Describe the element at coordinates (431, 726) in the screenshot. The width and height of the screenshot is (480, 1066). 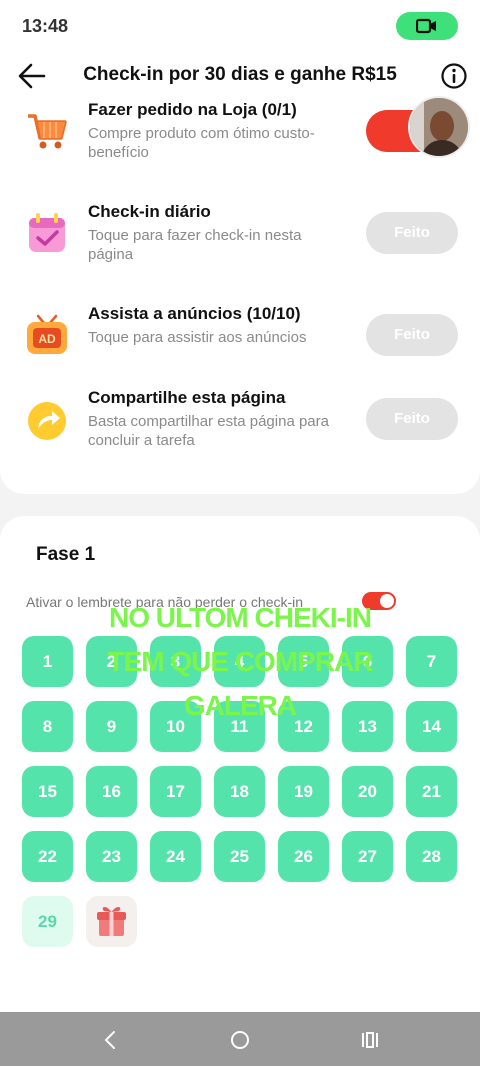
I see `day-cell: 14` at that location.